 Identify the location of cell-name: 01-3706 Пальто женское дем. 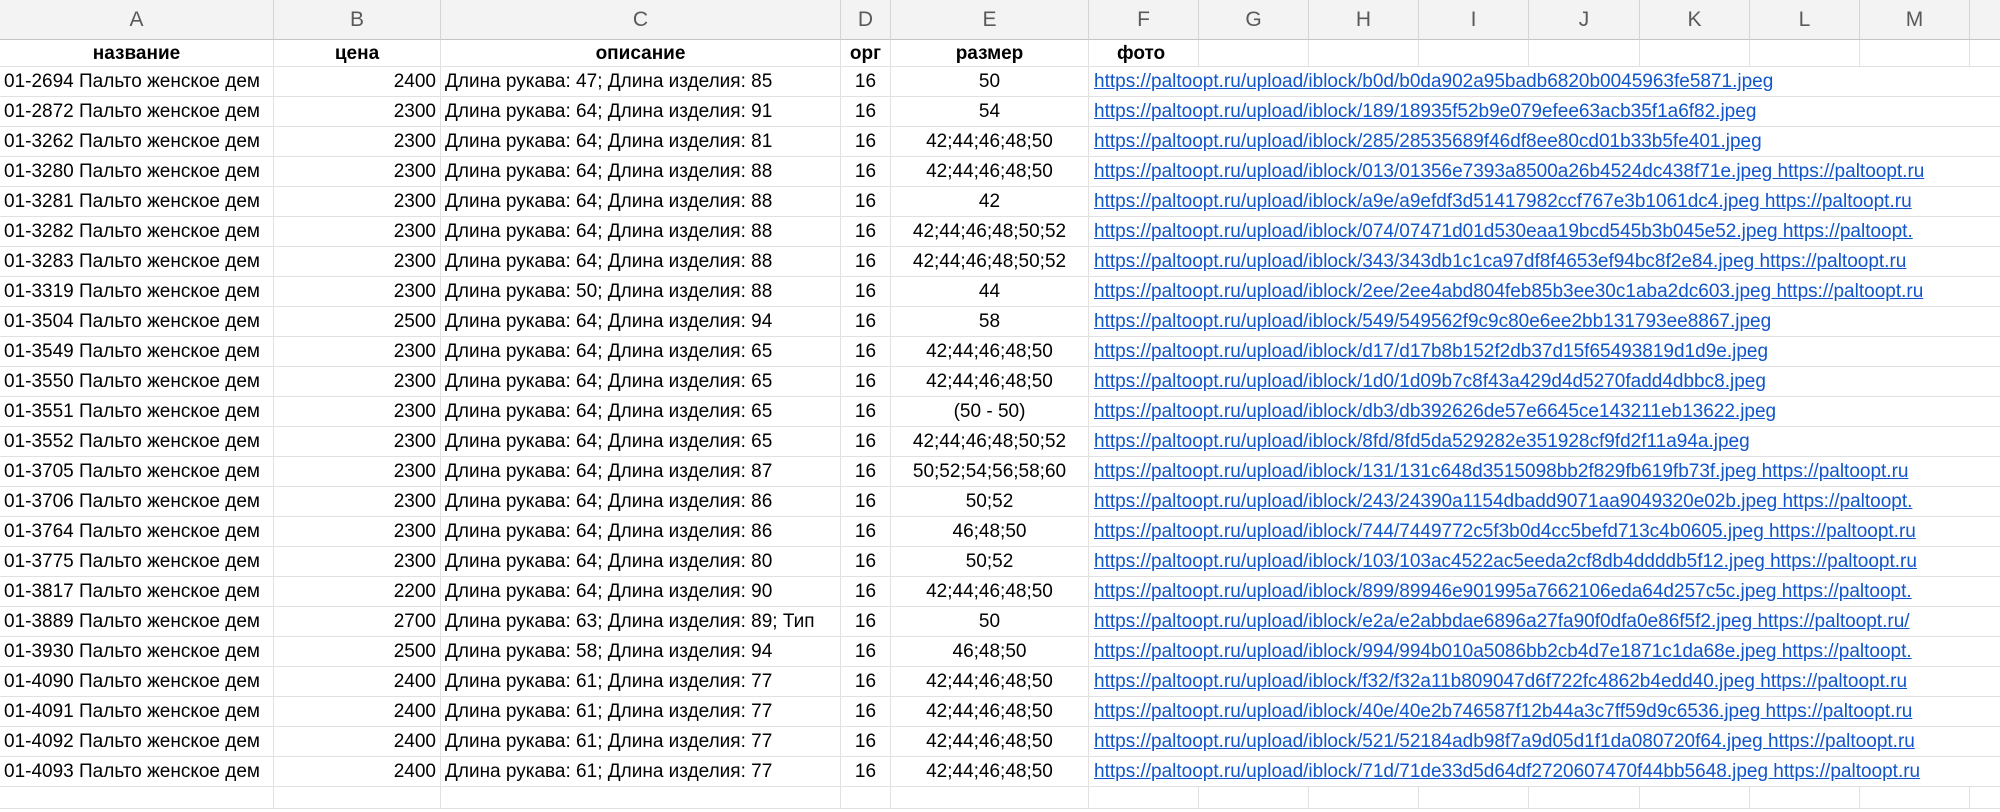
(137, 502).